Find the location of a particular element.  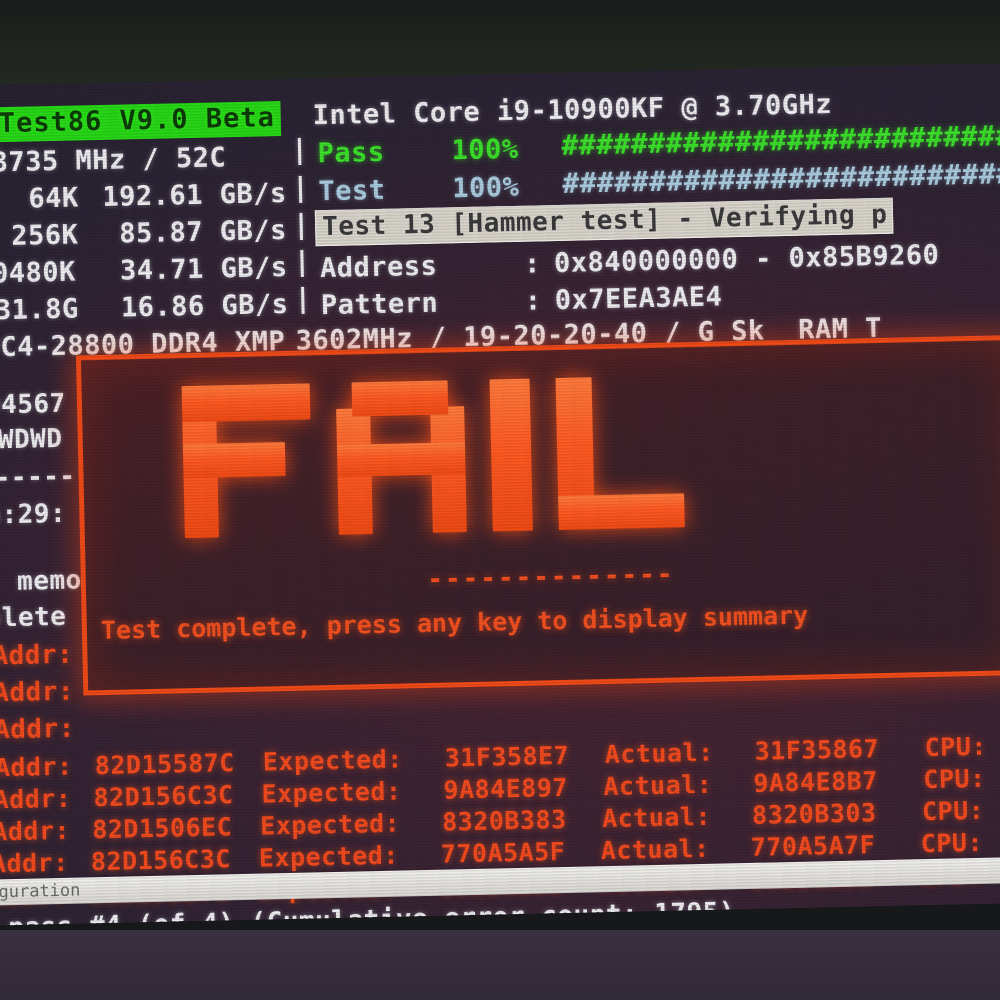

error-row-2-actual: 8320B303 is located at coordinates (814, 814).